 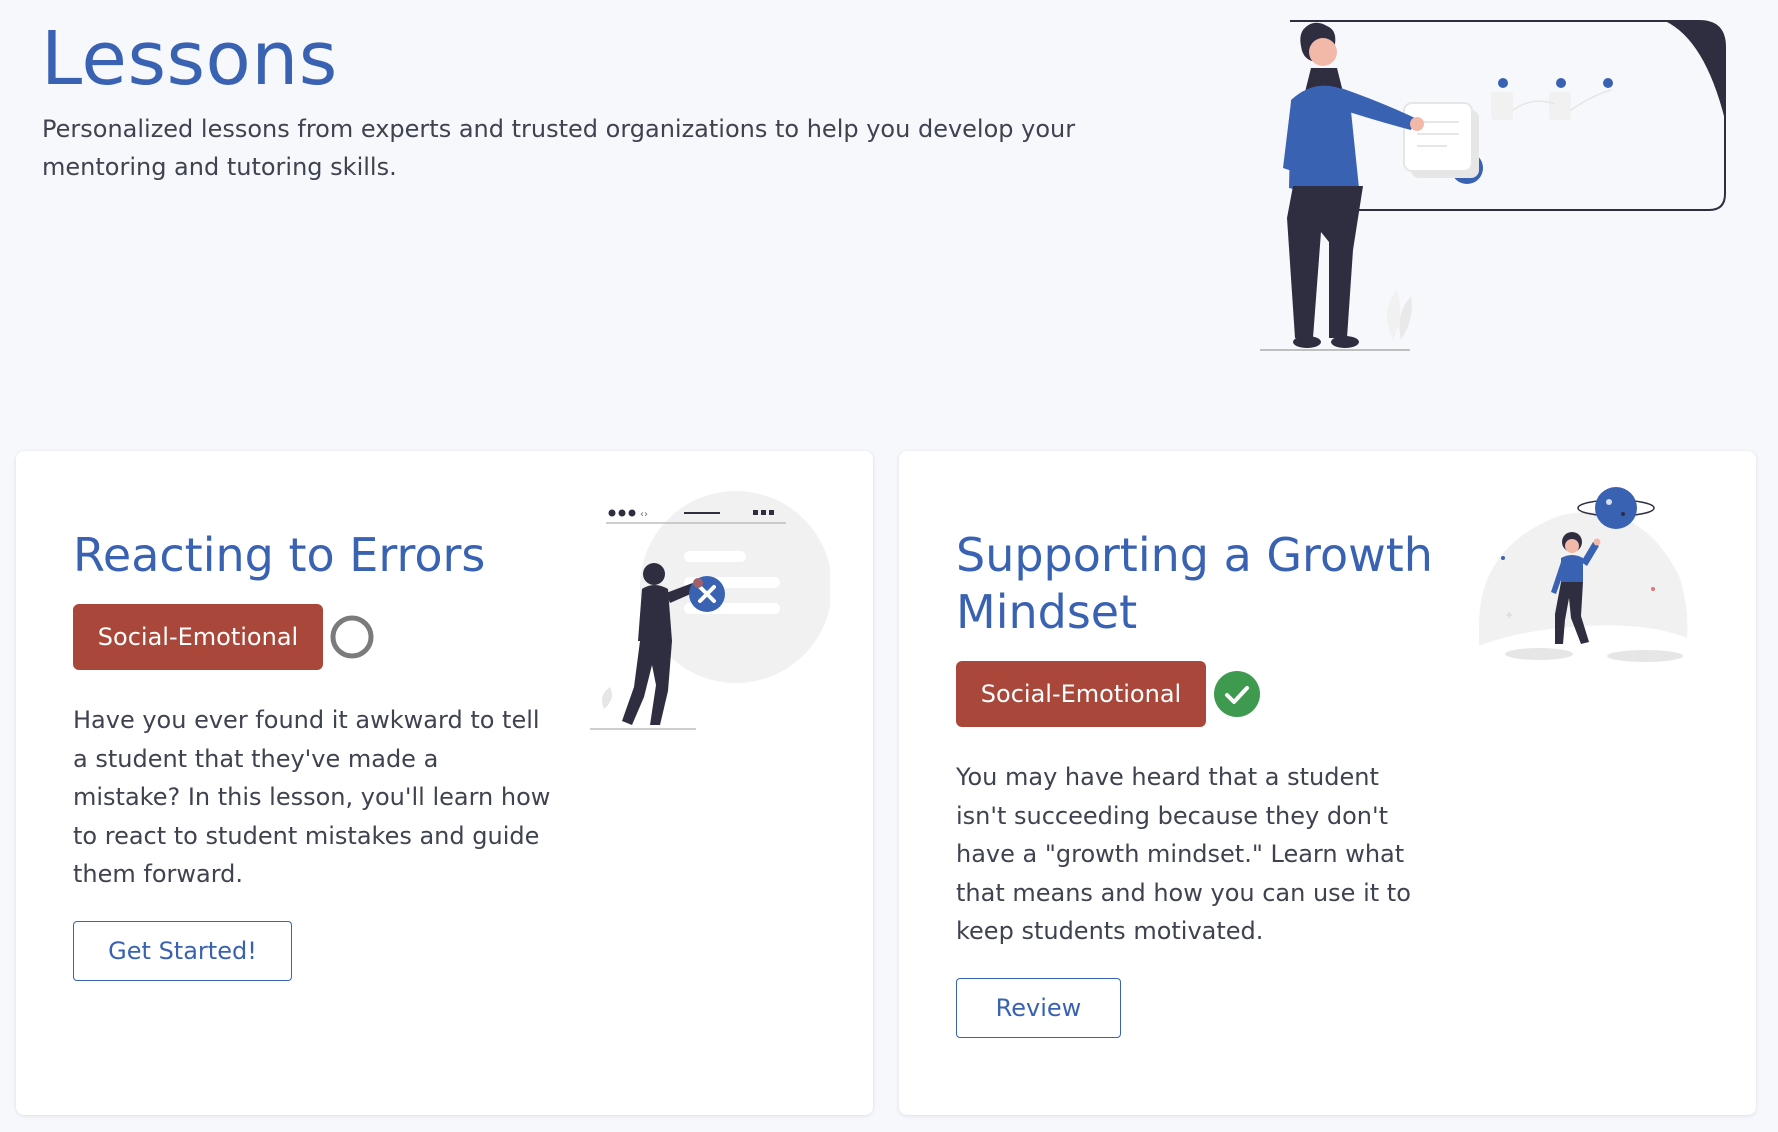 I want to click on page-title: Lessons, so click(x=189, y=59).